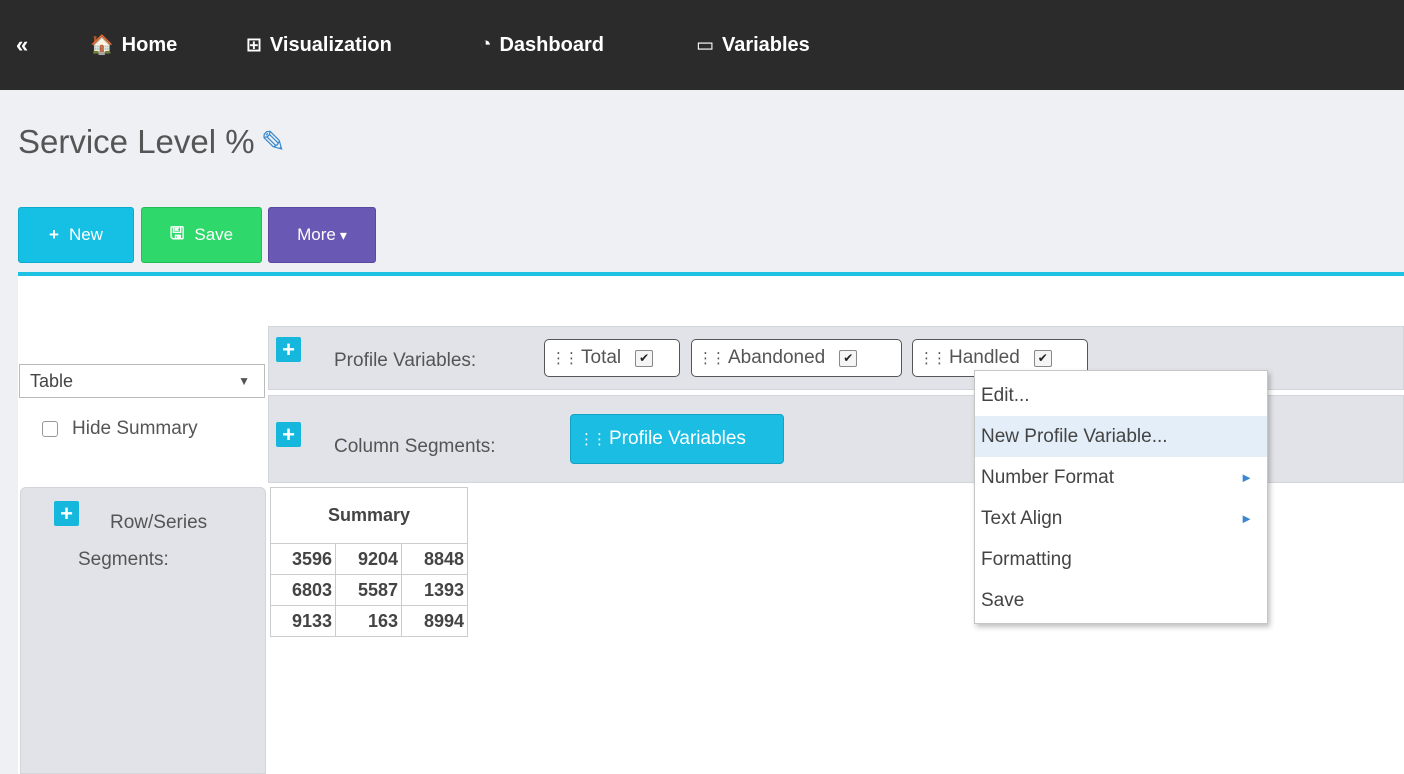 Image resolution: width=1404 pixels, height=774 pixels. I want to click on menu-item-save: Save, so click(1121, 600).